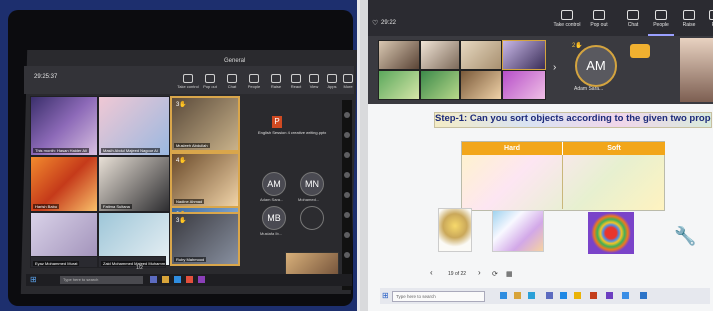 Image resolution: width=713 pixels, height=311 pixels. Describe the element at coordinates (431, 272) in the screenshot. I see `slide-prev-icon: ‹` at that location.